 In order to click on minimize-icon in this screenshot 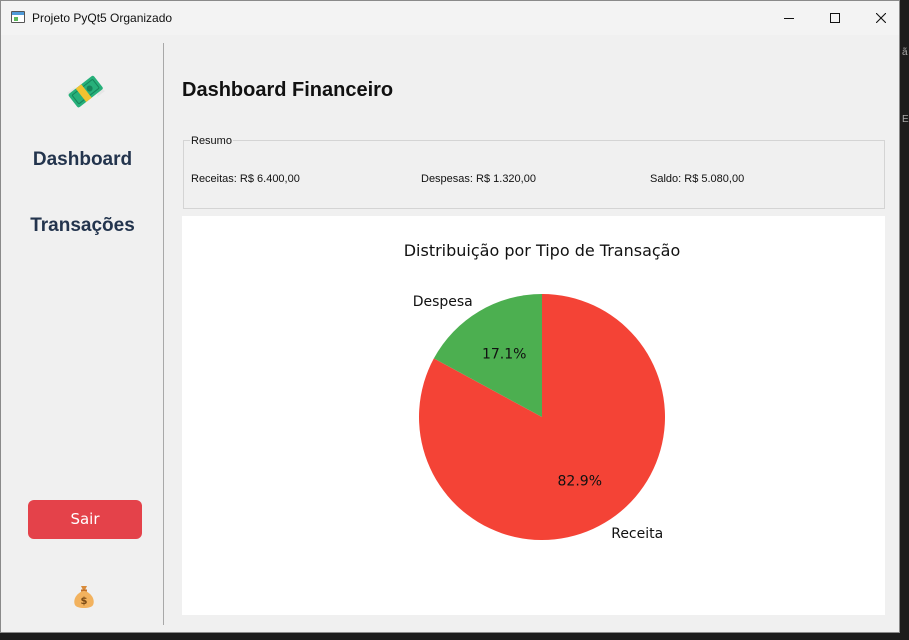, I will do `click(789, 18)`.